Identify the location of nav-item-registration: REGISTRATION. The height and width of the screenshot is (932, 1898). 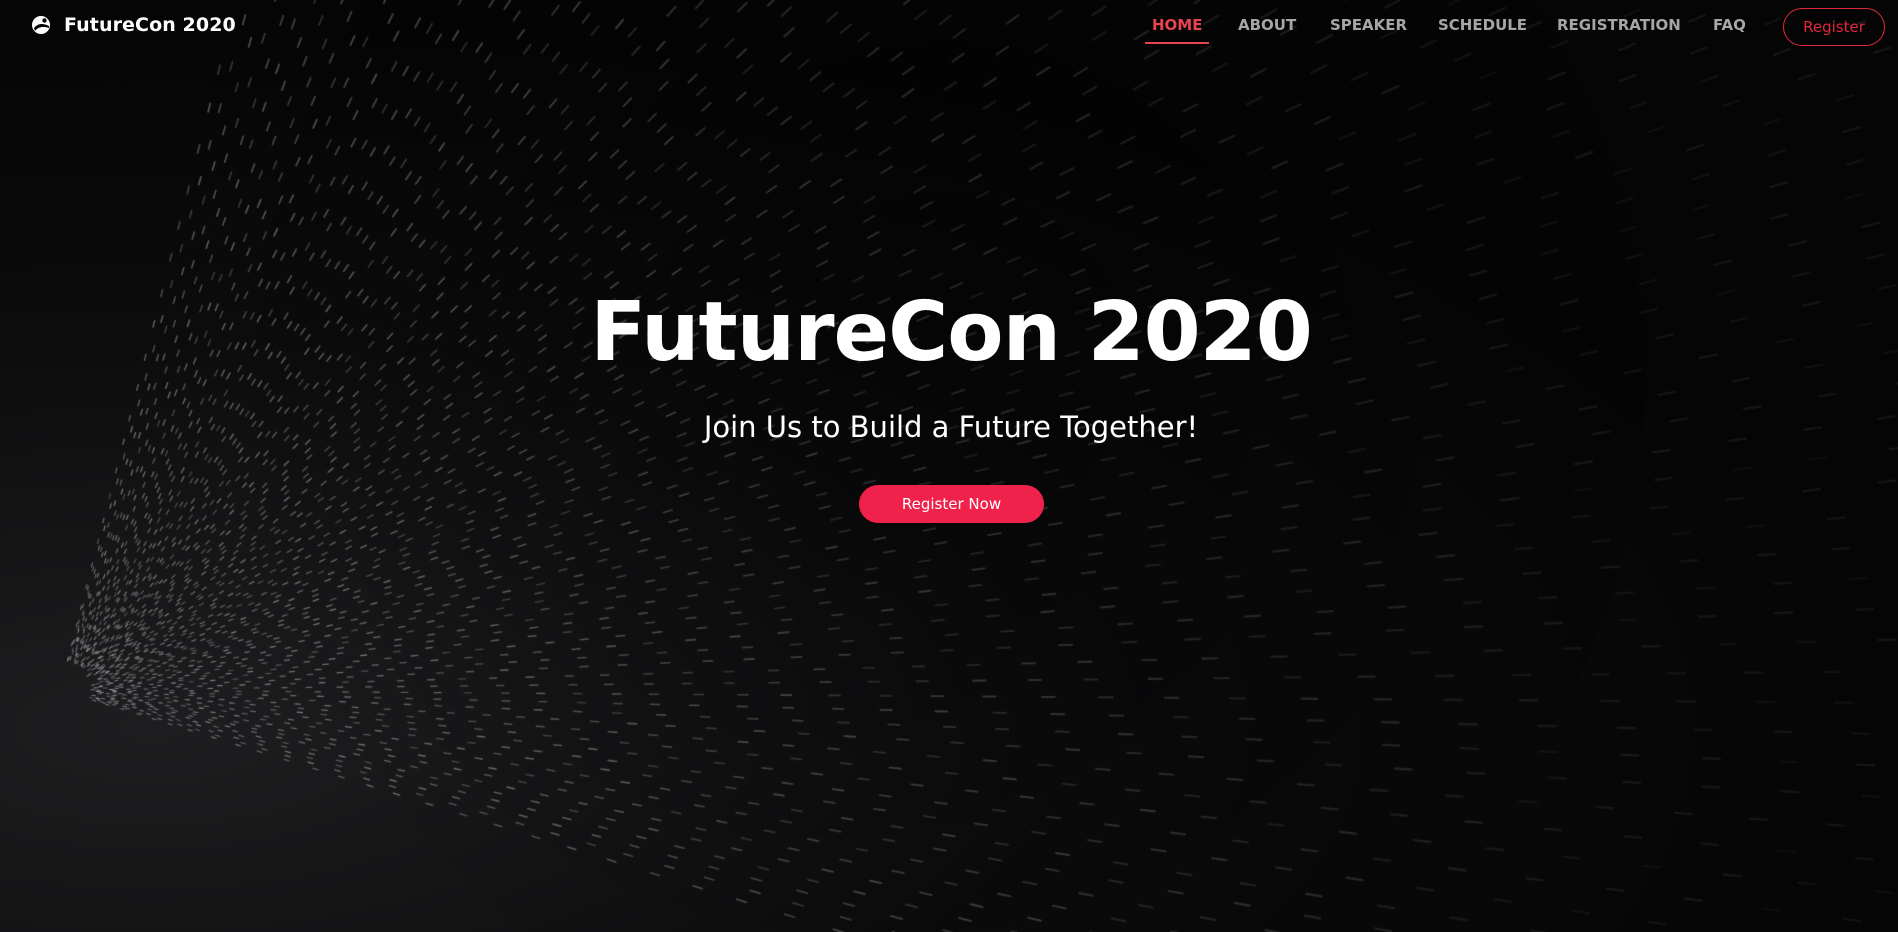
(1619, 25).